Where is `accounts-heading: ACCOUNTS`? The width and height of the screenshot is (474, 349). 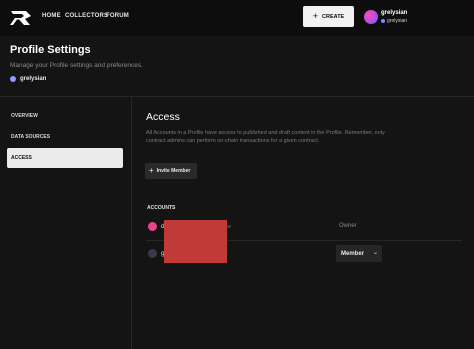 accounts-heading: ACCOUNTS is located at coordinates (161, 208).